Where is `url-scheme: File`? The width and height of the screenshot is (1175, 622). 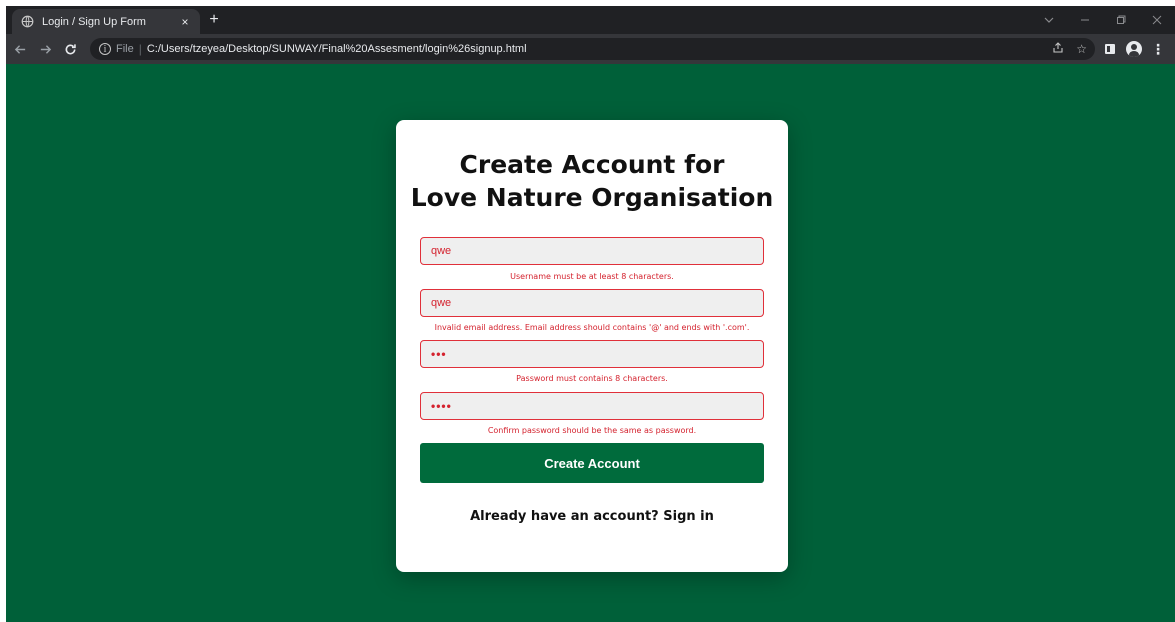
url-scheme: File is located at coordinates (125, 49).